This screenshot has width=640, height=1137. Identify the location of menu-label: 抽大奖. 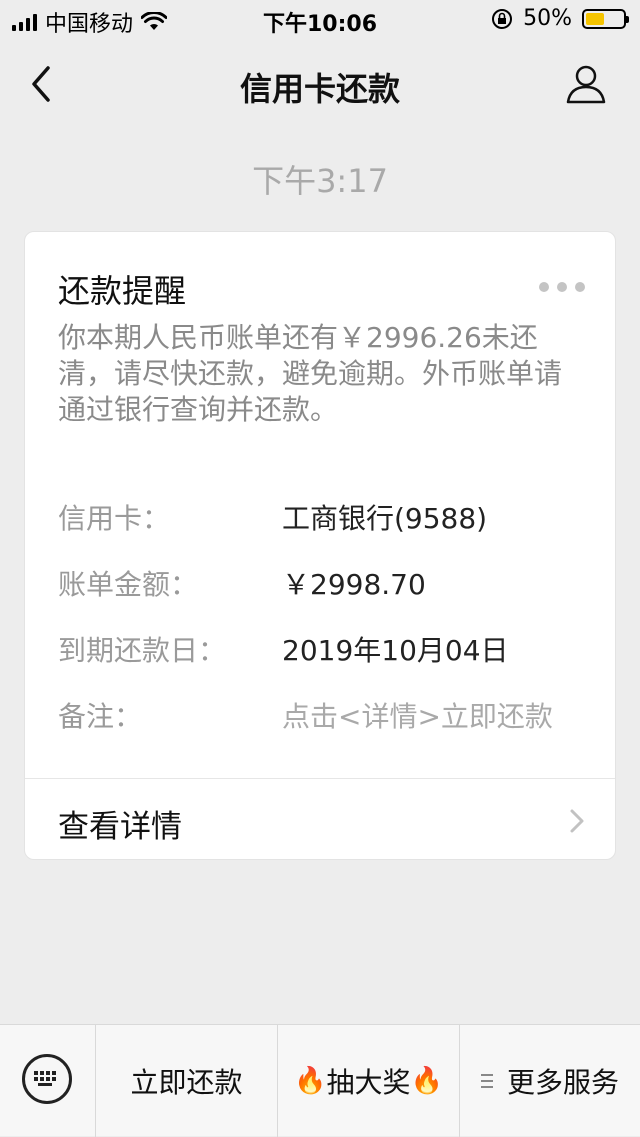
(368, 1082).